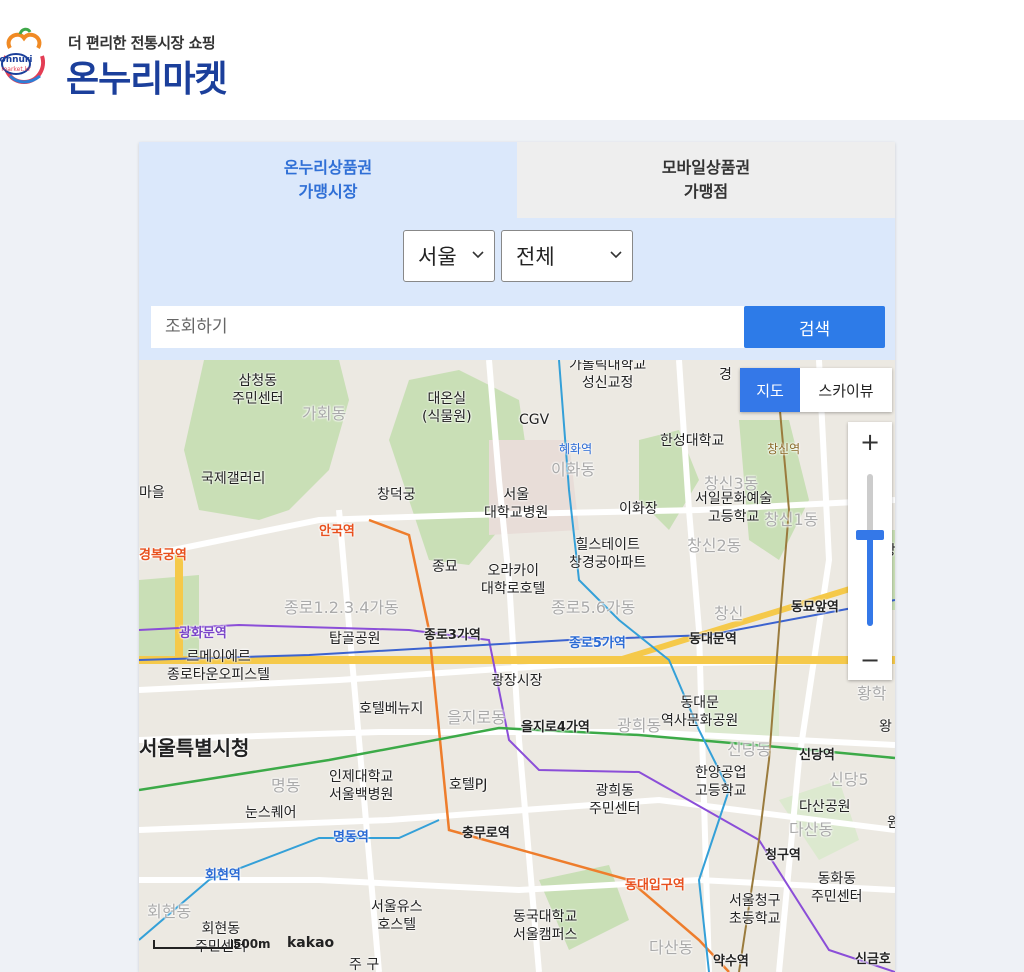 This screenshot has height=972, width=1024. I want to click on map-label-seoil: 서일문화예술 고등학교, so click(734, 508).